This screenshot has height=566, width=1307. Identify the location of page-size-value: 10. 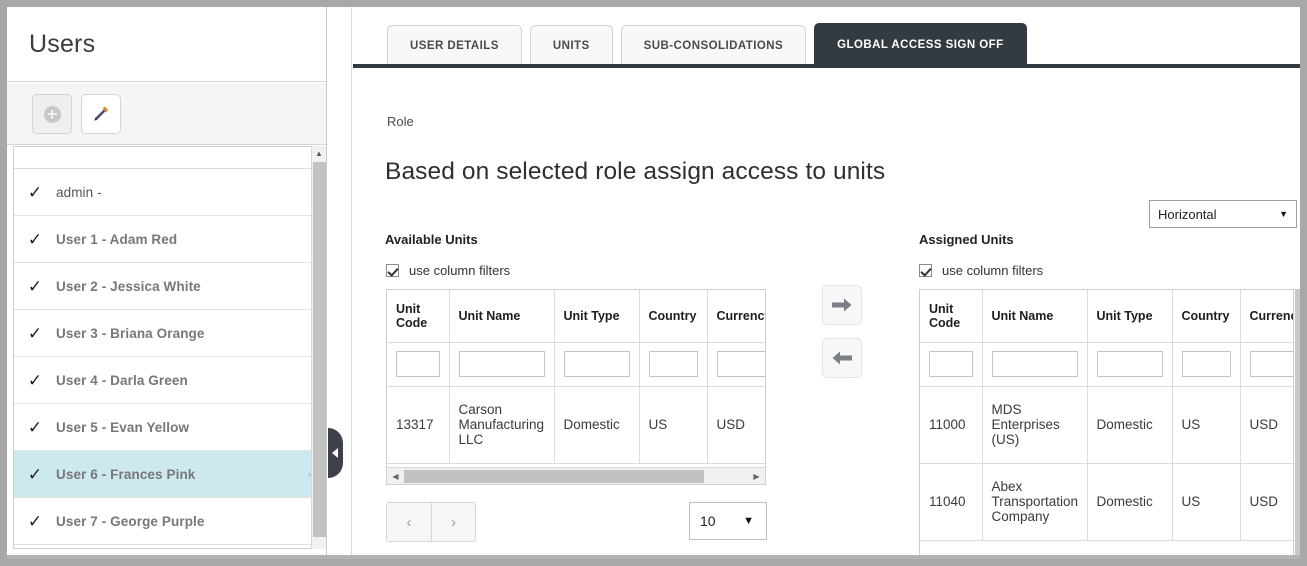
(708, 521).